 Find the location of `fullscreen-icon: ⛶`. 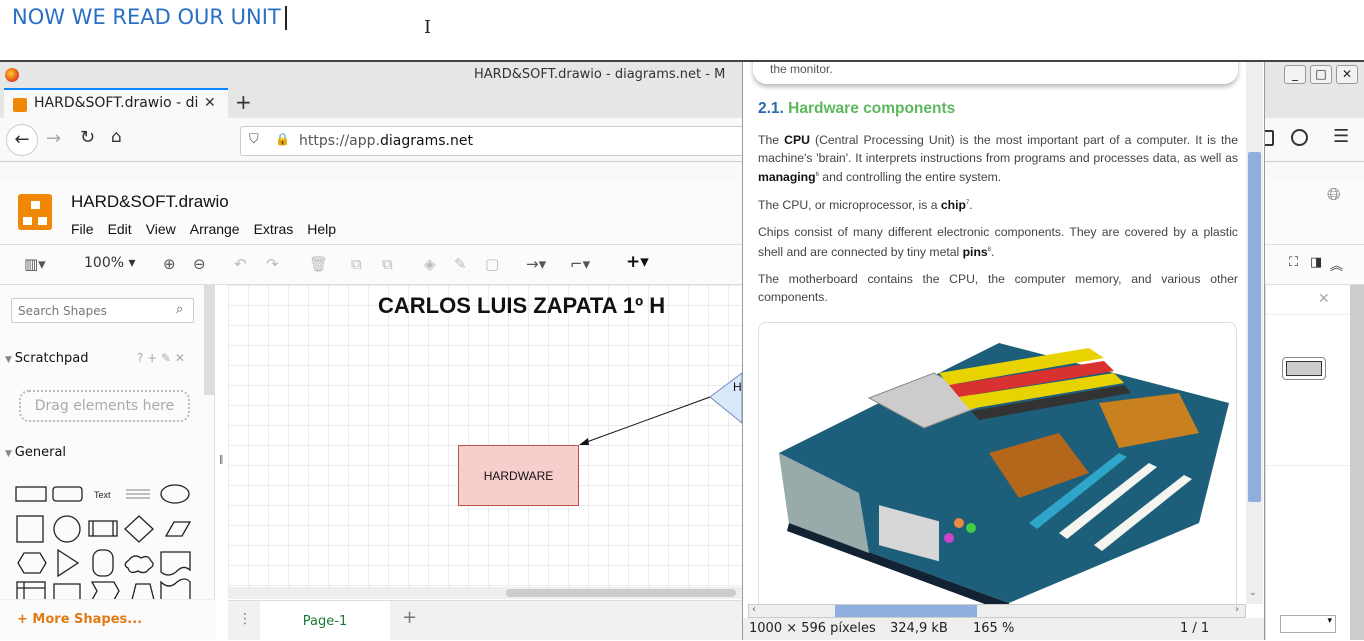

fullscreen-icon: ⛶ is located at coordinates (1293, 262).